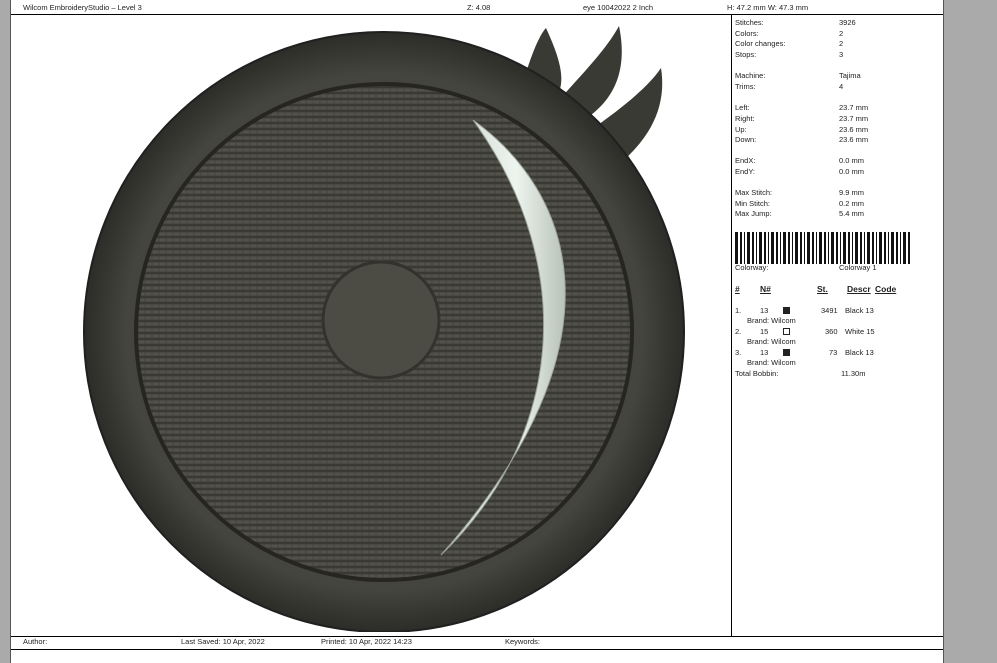 The width and height of the screenshot is (997, 663). Describe the element at coordinates (795, 22) in the screenshot. I see `stat-row: Stitches: 3926` at that location.